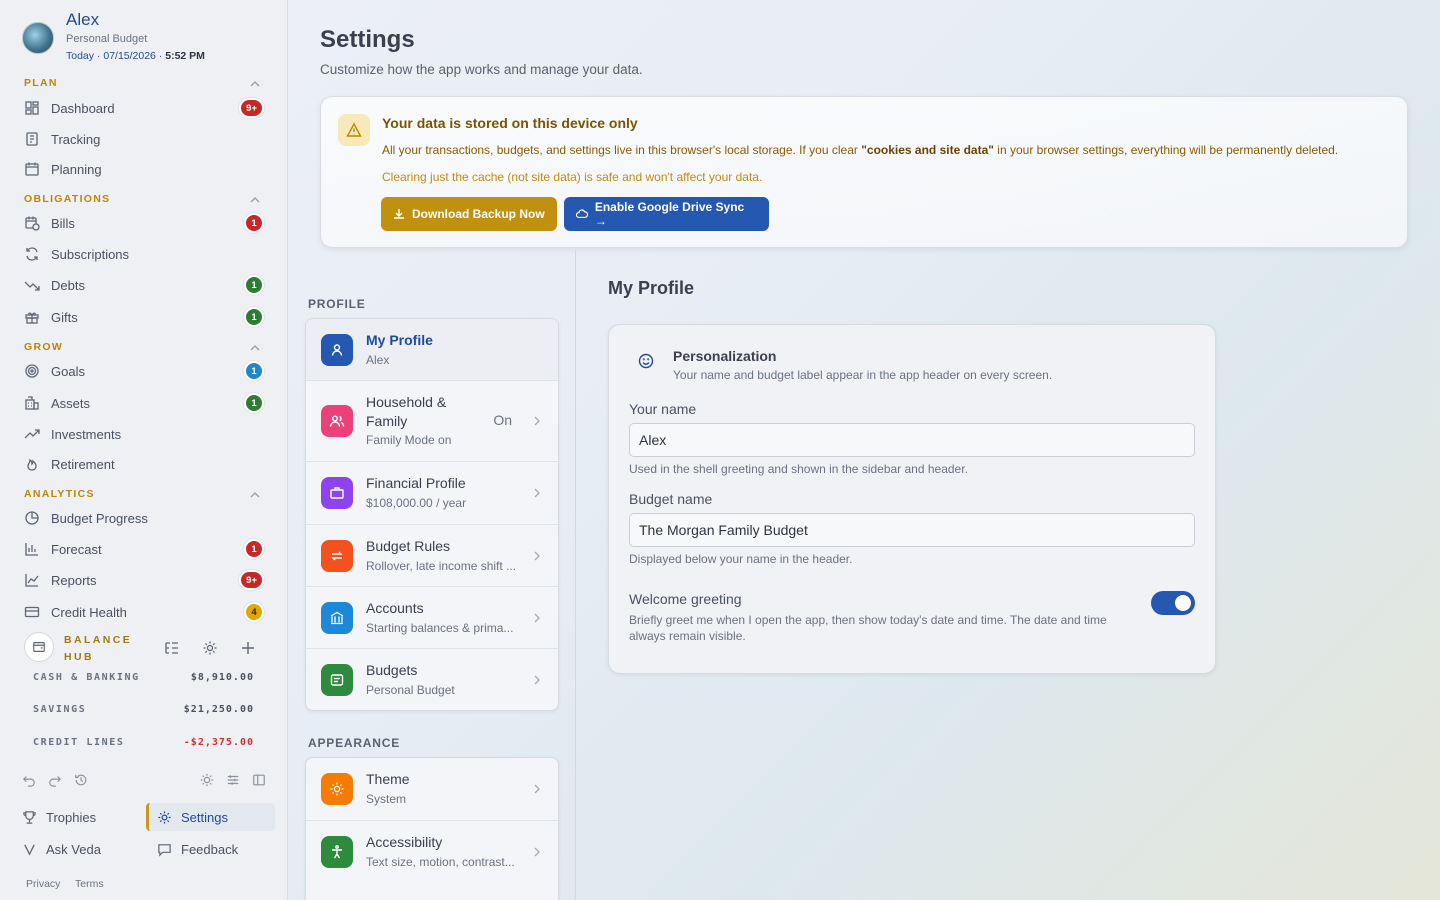  I want to click on history-icon, so click(81, 780).